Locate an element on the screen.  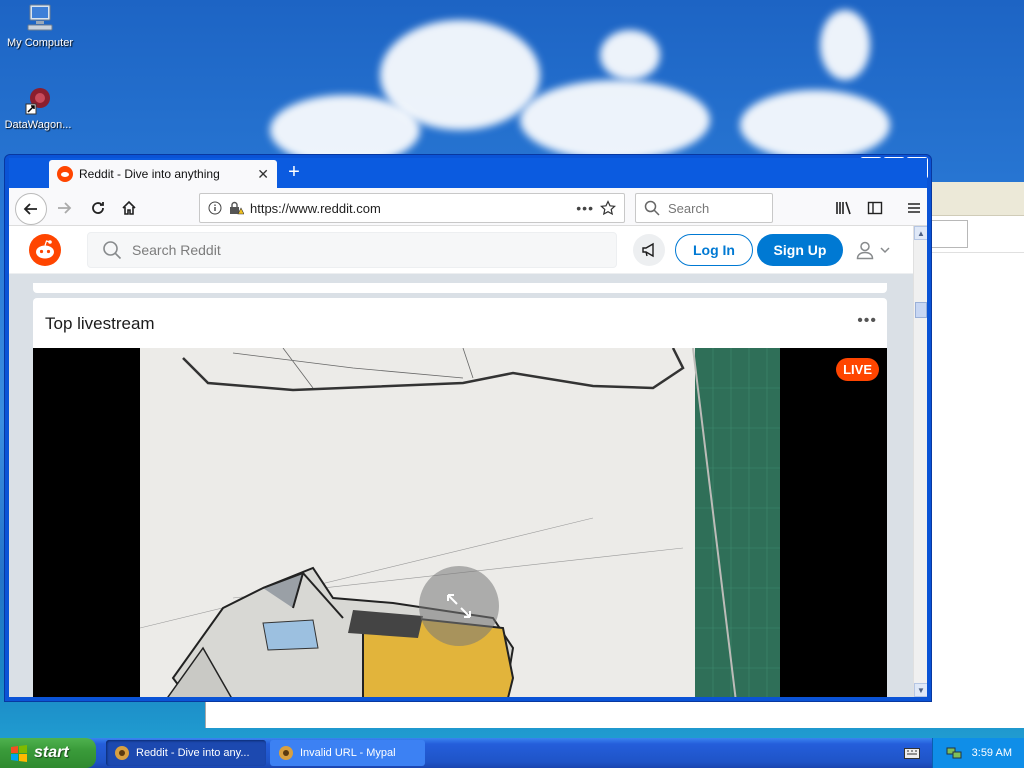
datawagon-icon is located at coordinates (38, 100).